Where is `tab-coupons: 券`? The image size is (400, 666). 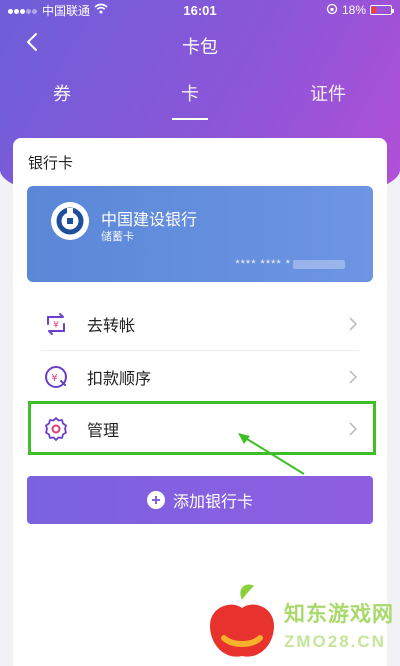
tab-coupons: 券 is located at coordinates (62, 93).